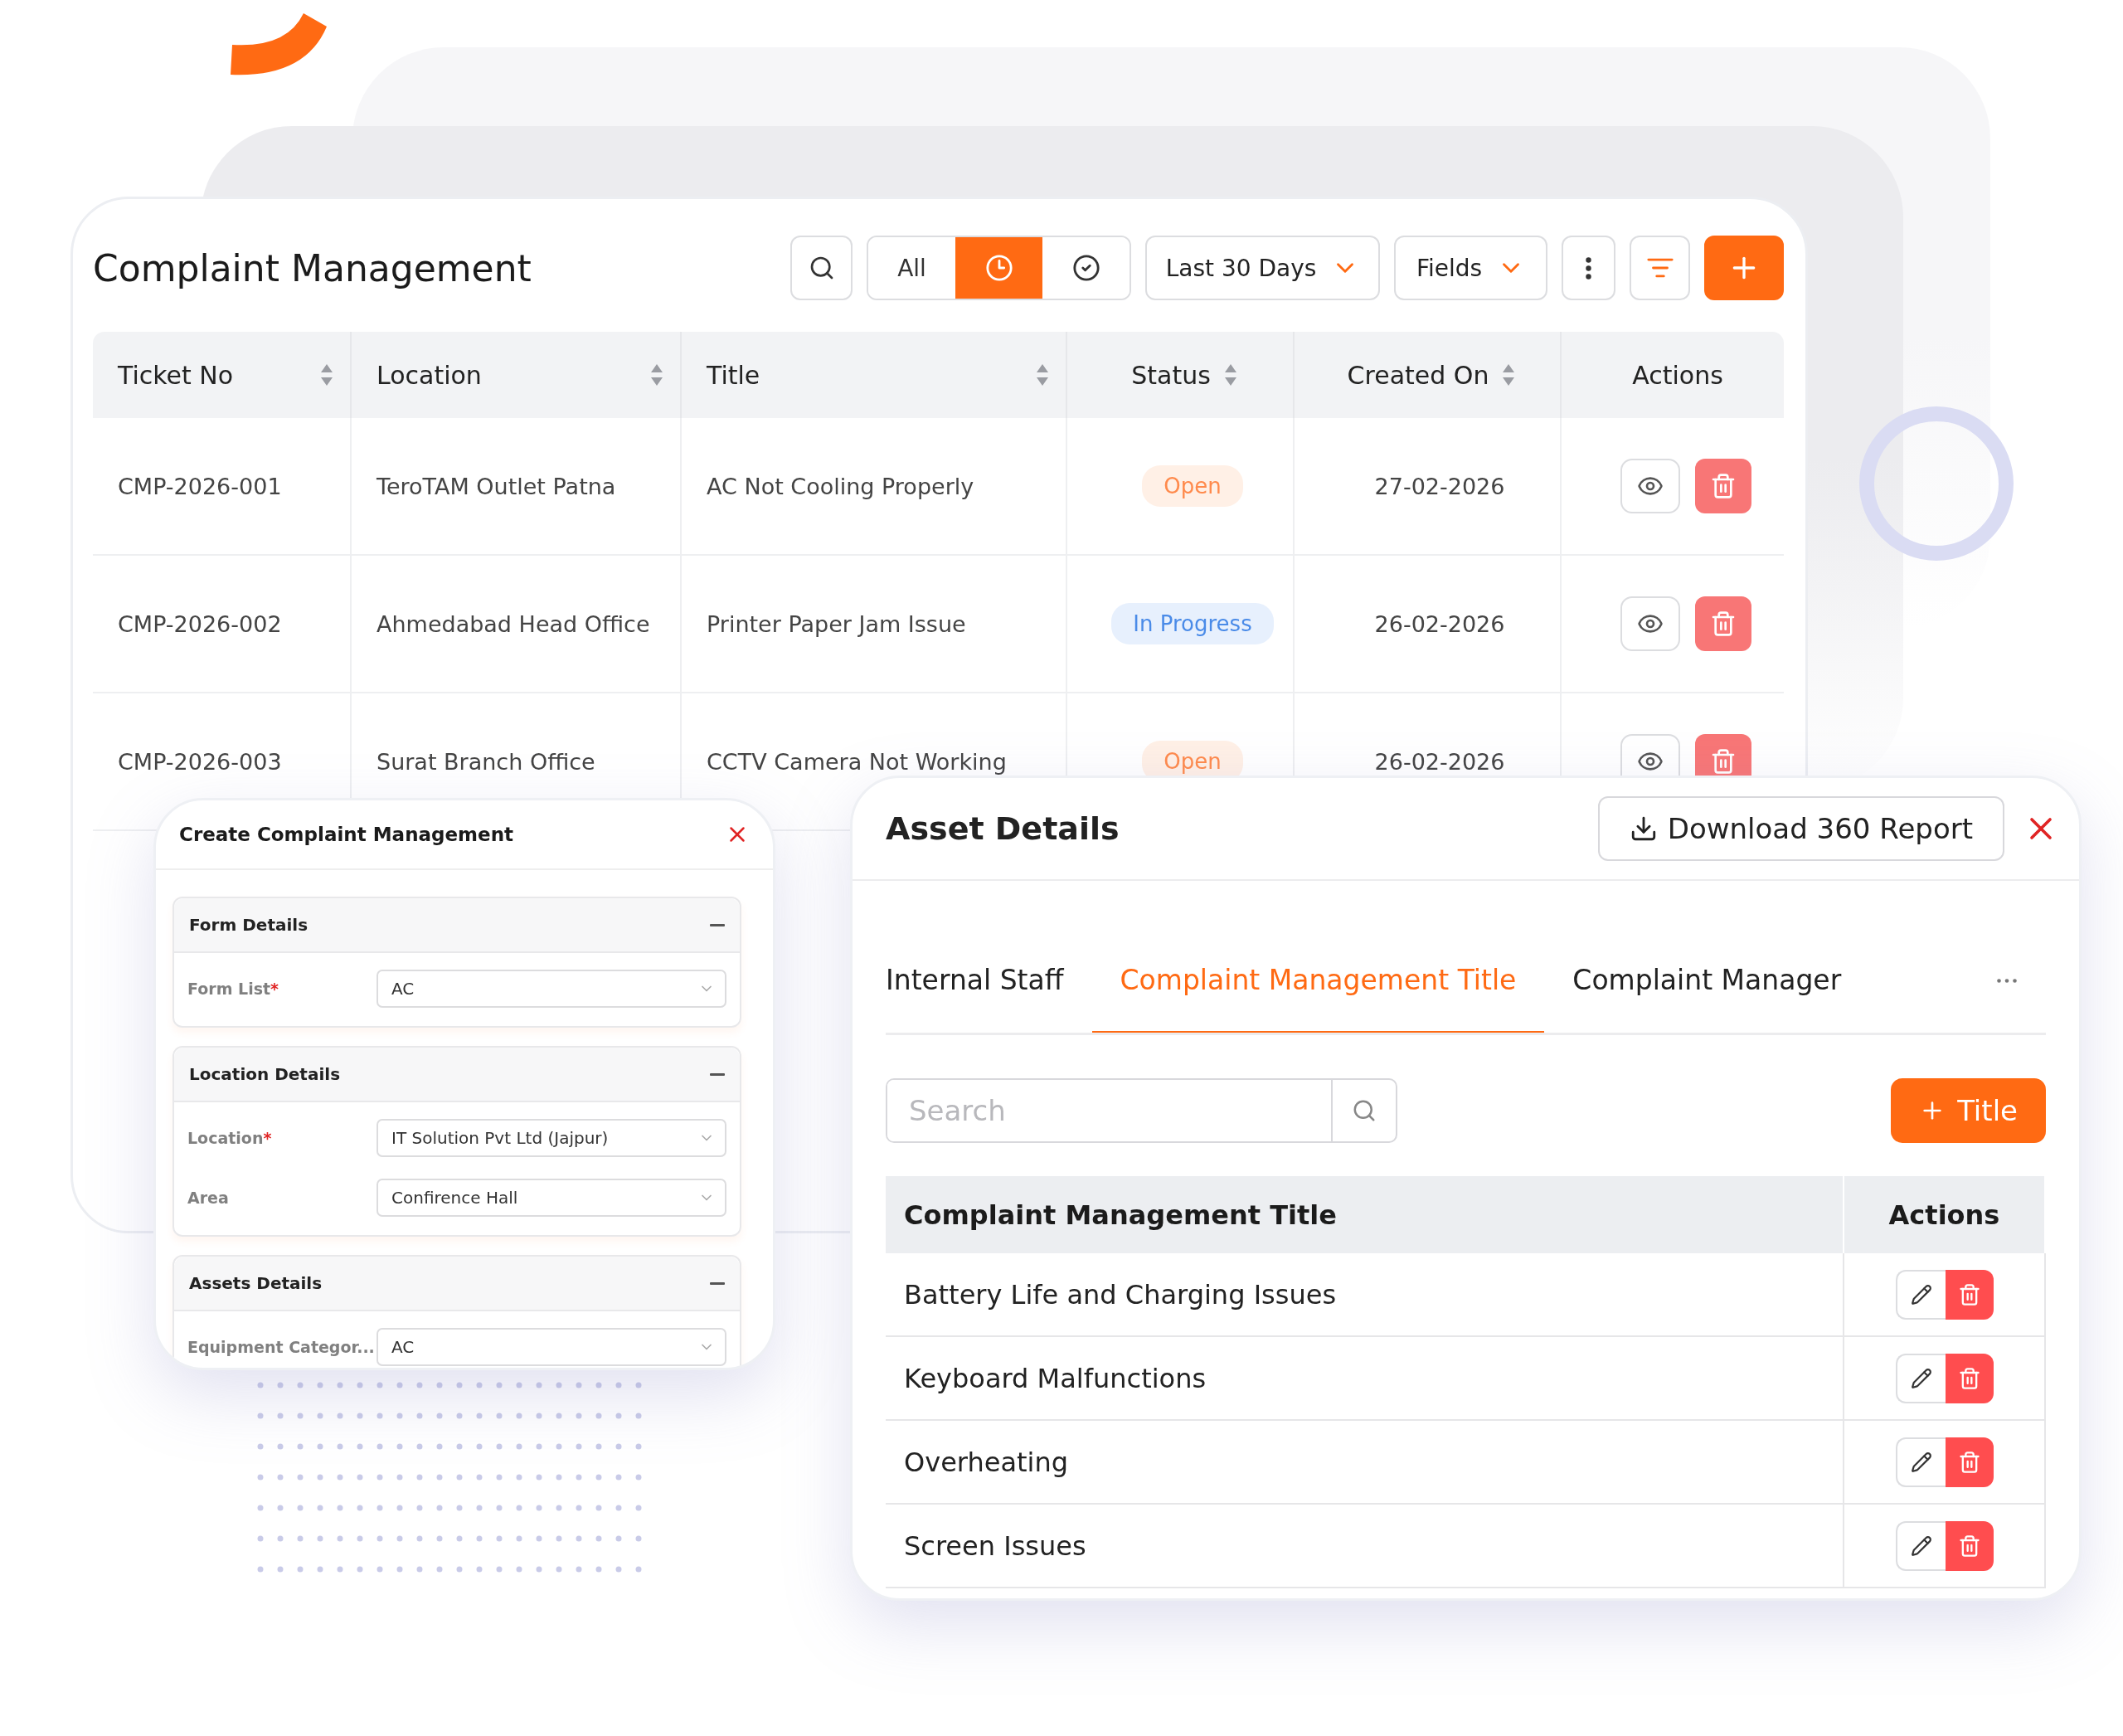  I want to click on status-badge: Open, so click(1193, 486).